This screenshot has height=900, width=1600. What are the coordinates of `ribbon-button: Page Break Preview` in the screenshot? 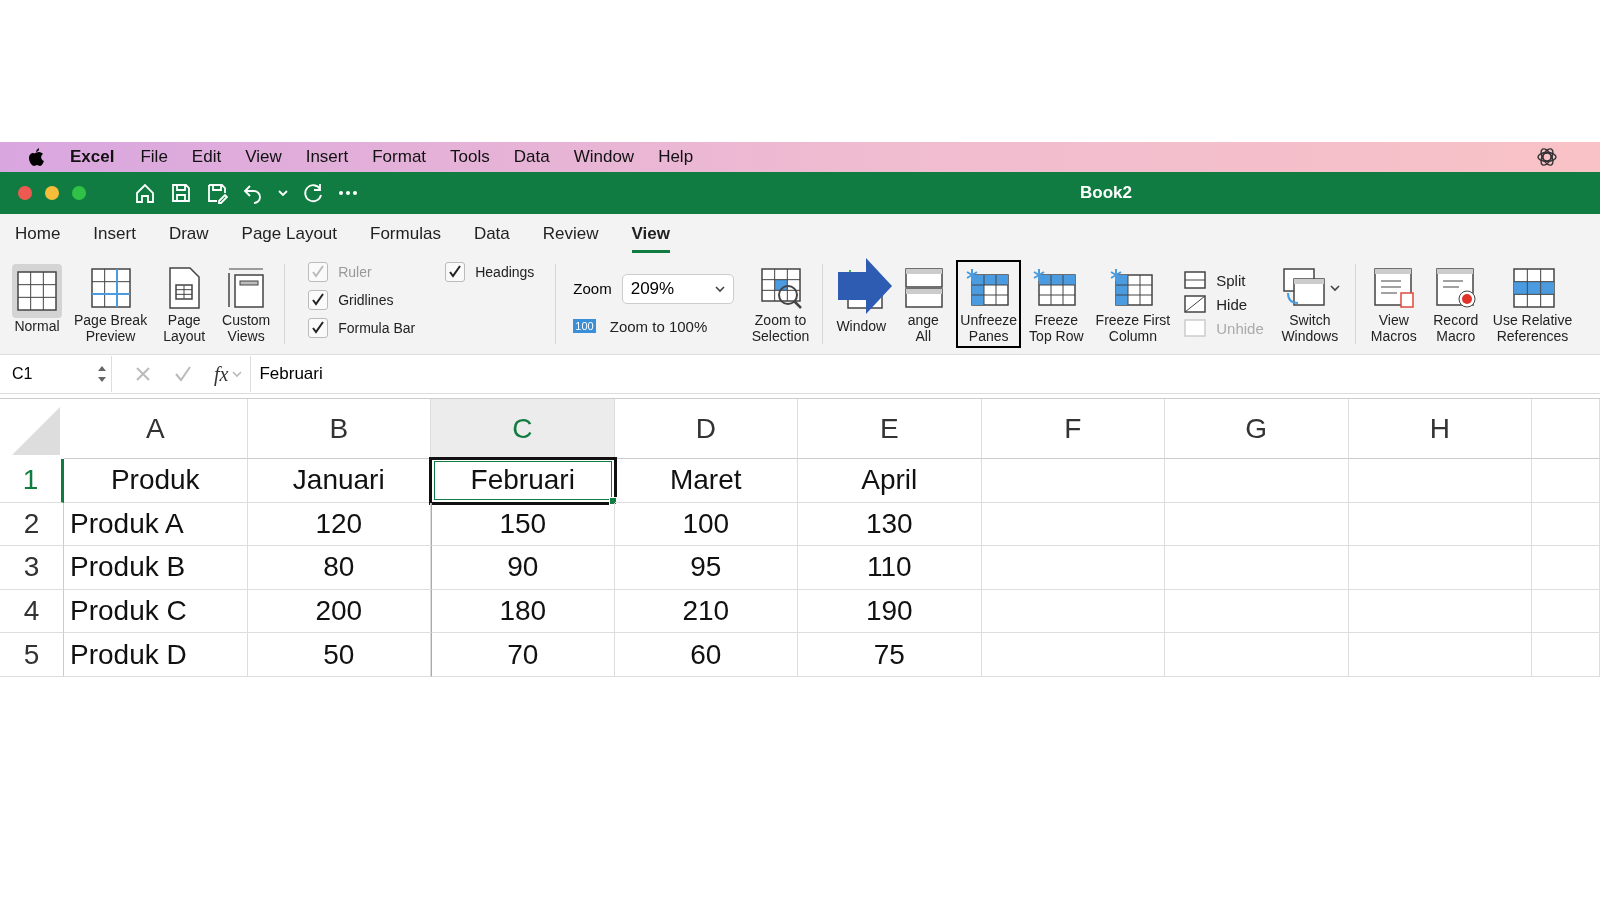 It's located at (111, 304).